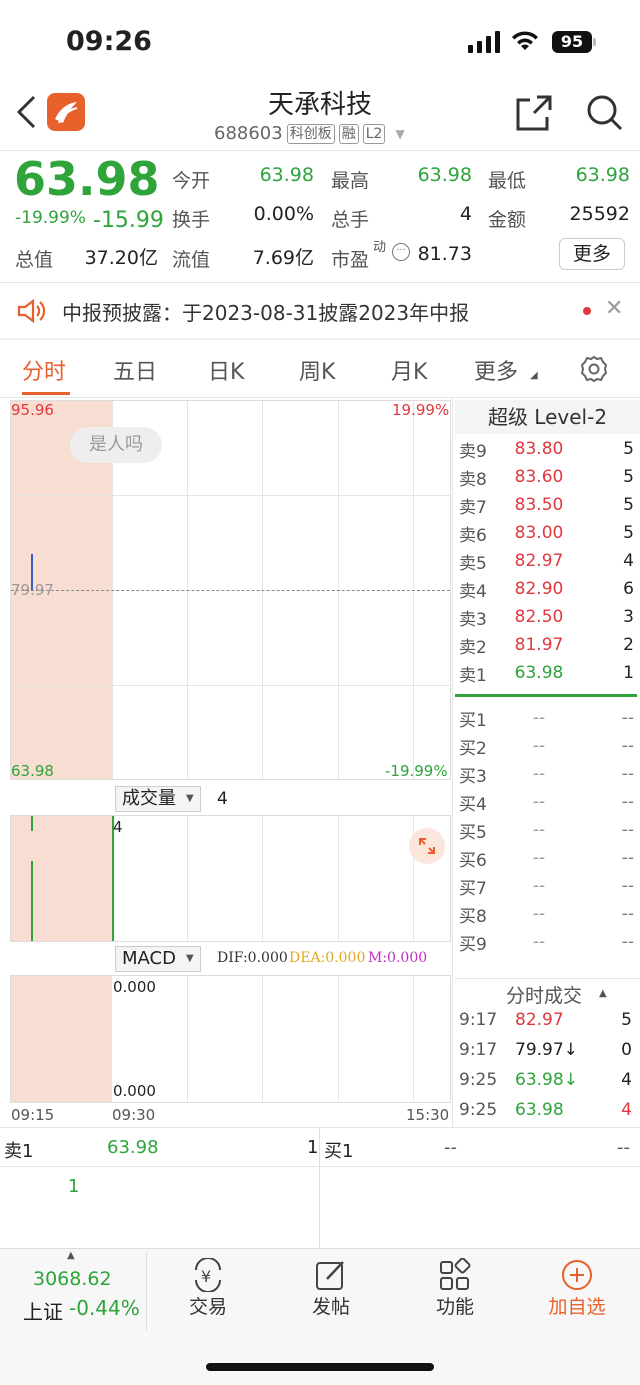 The image size is (640, 1385). I want to click on bid-row: 买9 -- --, so click(546, 942).